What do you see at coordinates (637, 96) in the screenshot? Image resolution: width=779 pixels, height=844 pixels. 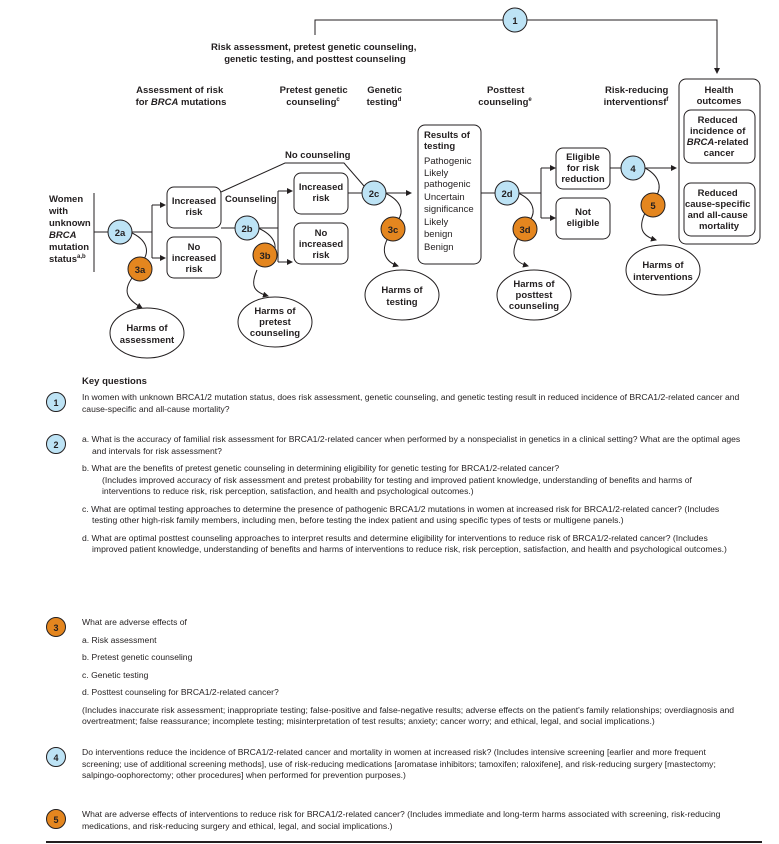 I see `header-risk-reducing: Risk-reducing interventionsff` at bounding box center [637, 96].